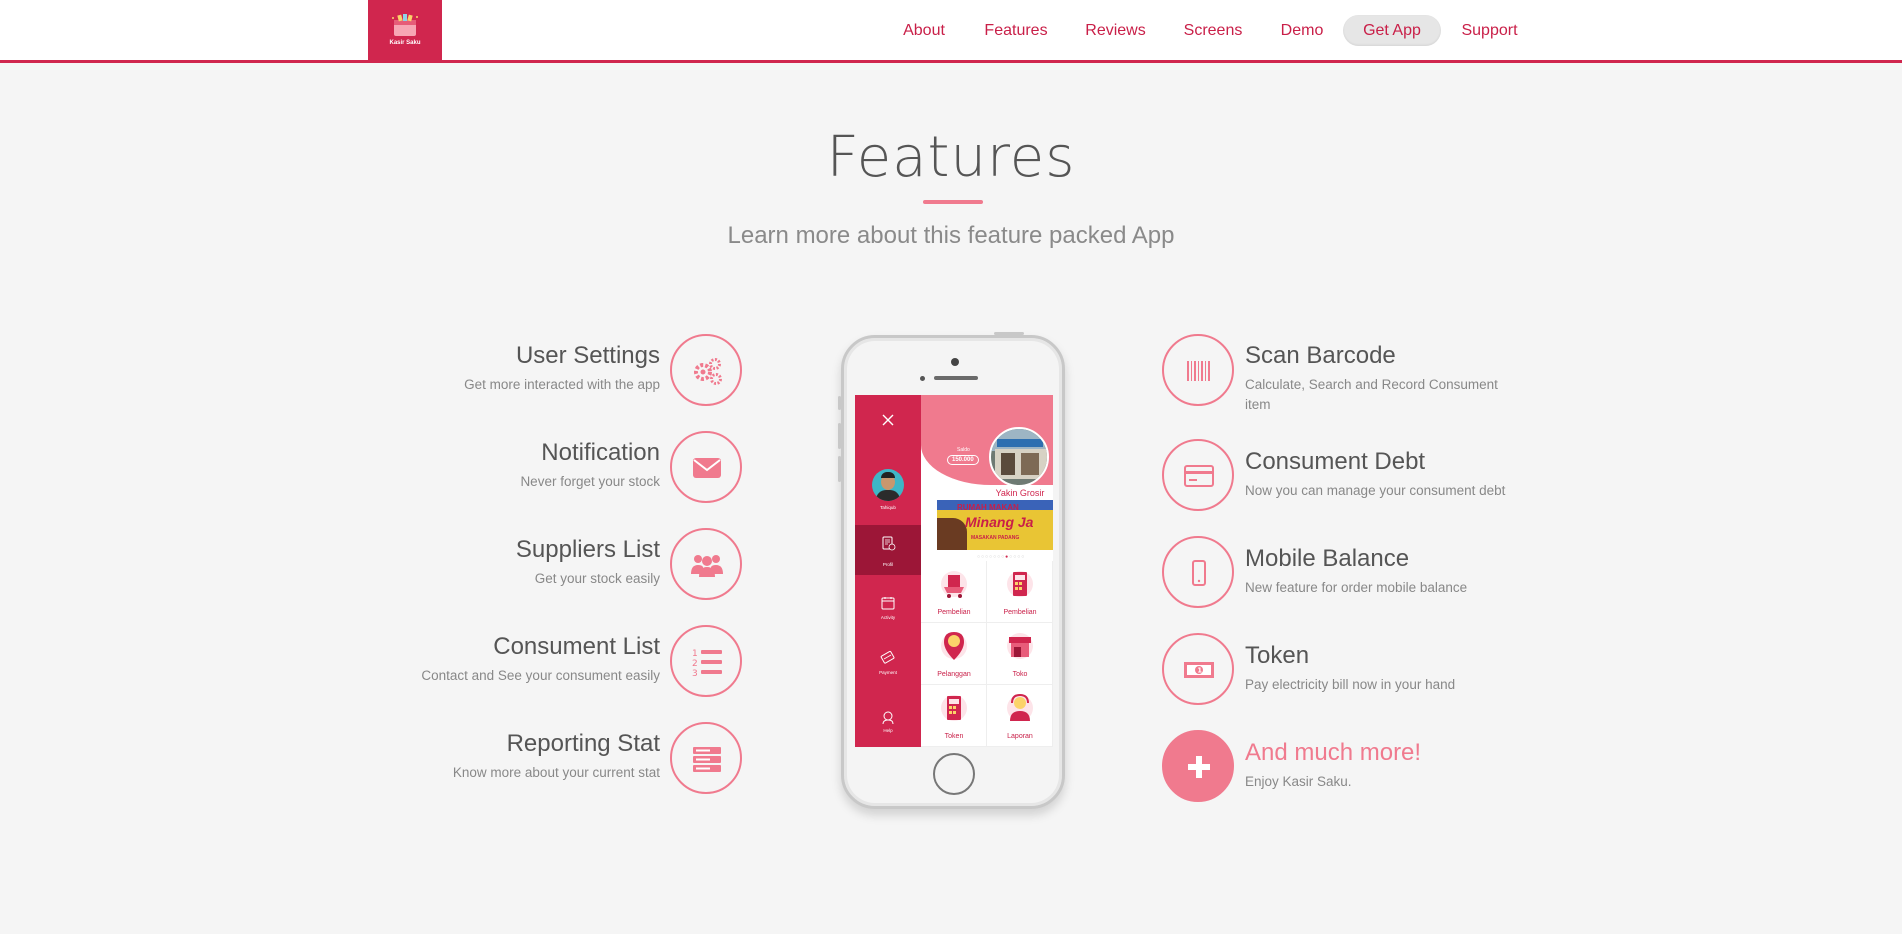  I want to click on feature-desc: Get more interacted with the app, so click(562, 384).